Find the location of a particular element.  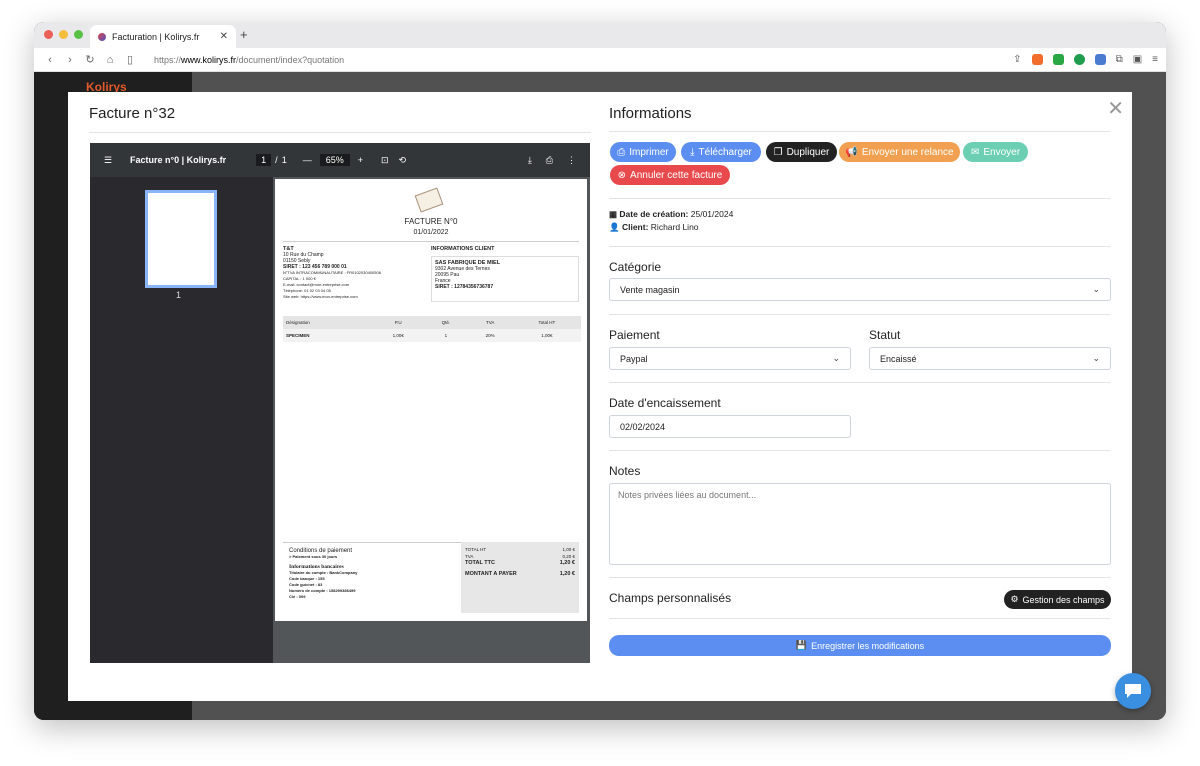

send-button: ✉ Envoyer is located at coordinates (995, 152).